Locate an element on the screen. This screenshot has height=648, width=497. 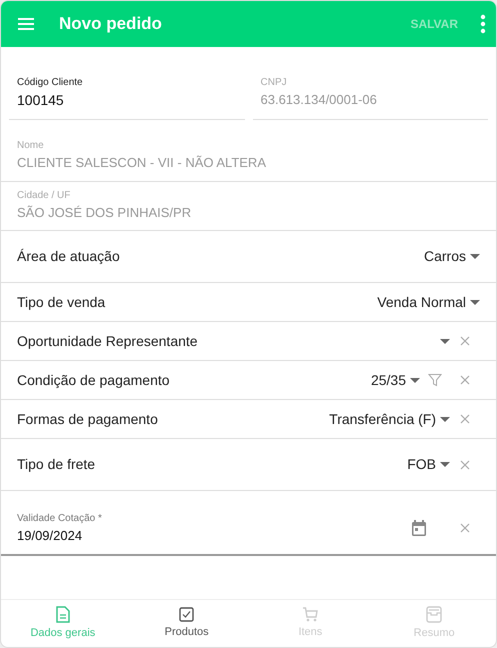
select-label: Tipo de venda is located at coordinates (61, 302).